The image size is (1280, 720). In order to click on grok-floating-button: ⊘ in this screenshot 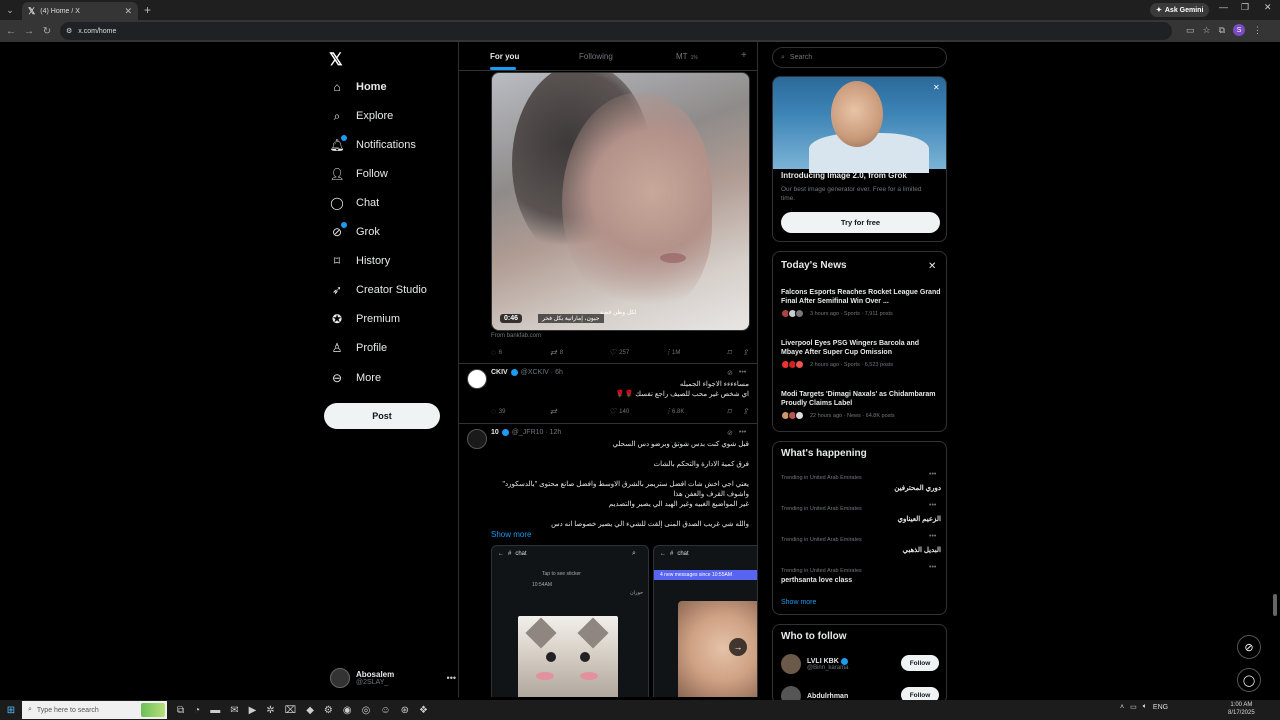, I will do `click(1249, 647)`.